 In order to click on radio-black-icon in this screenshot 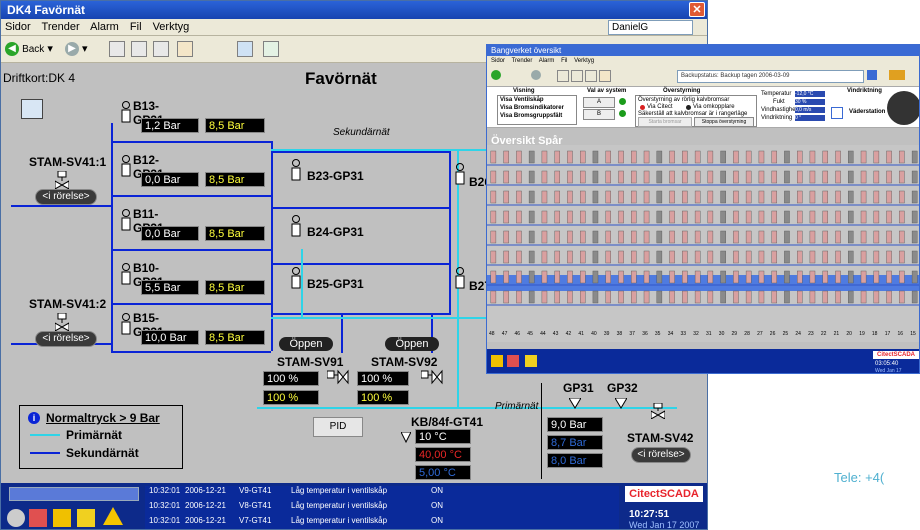, I will do `click(688, 107)`.